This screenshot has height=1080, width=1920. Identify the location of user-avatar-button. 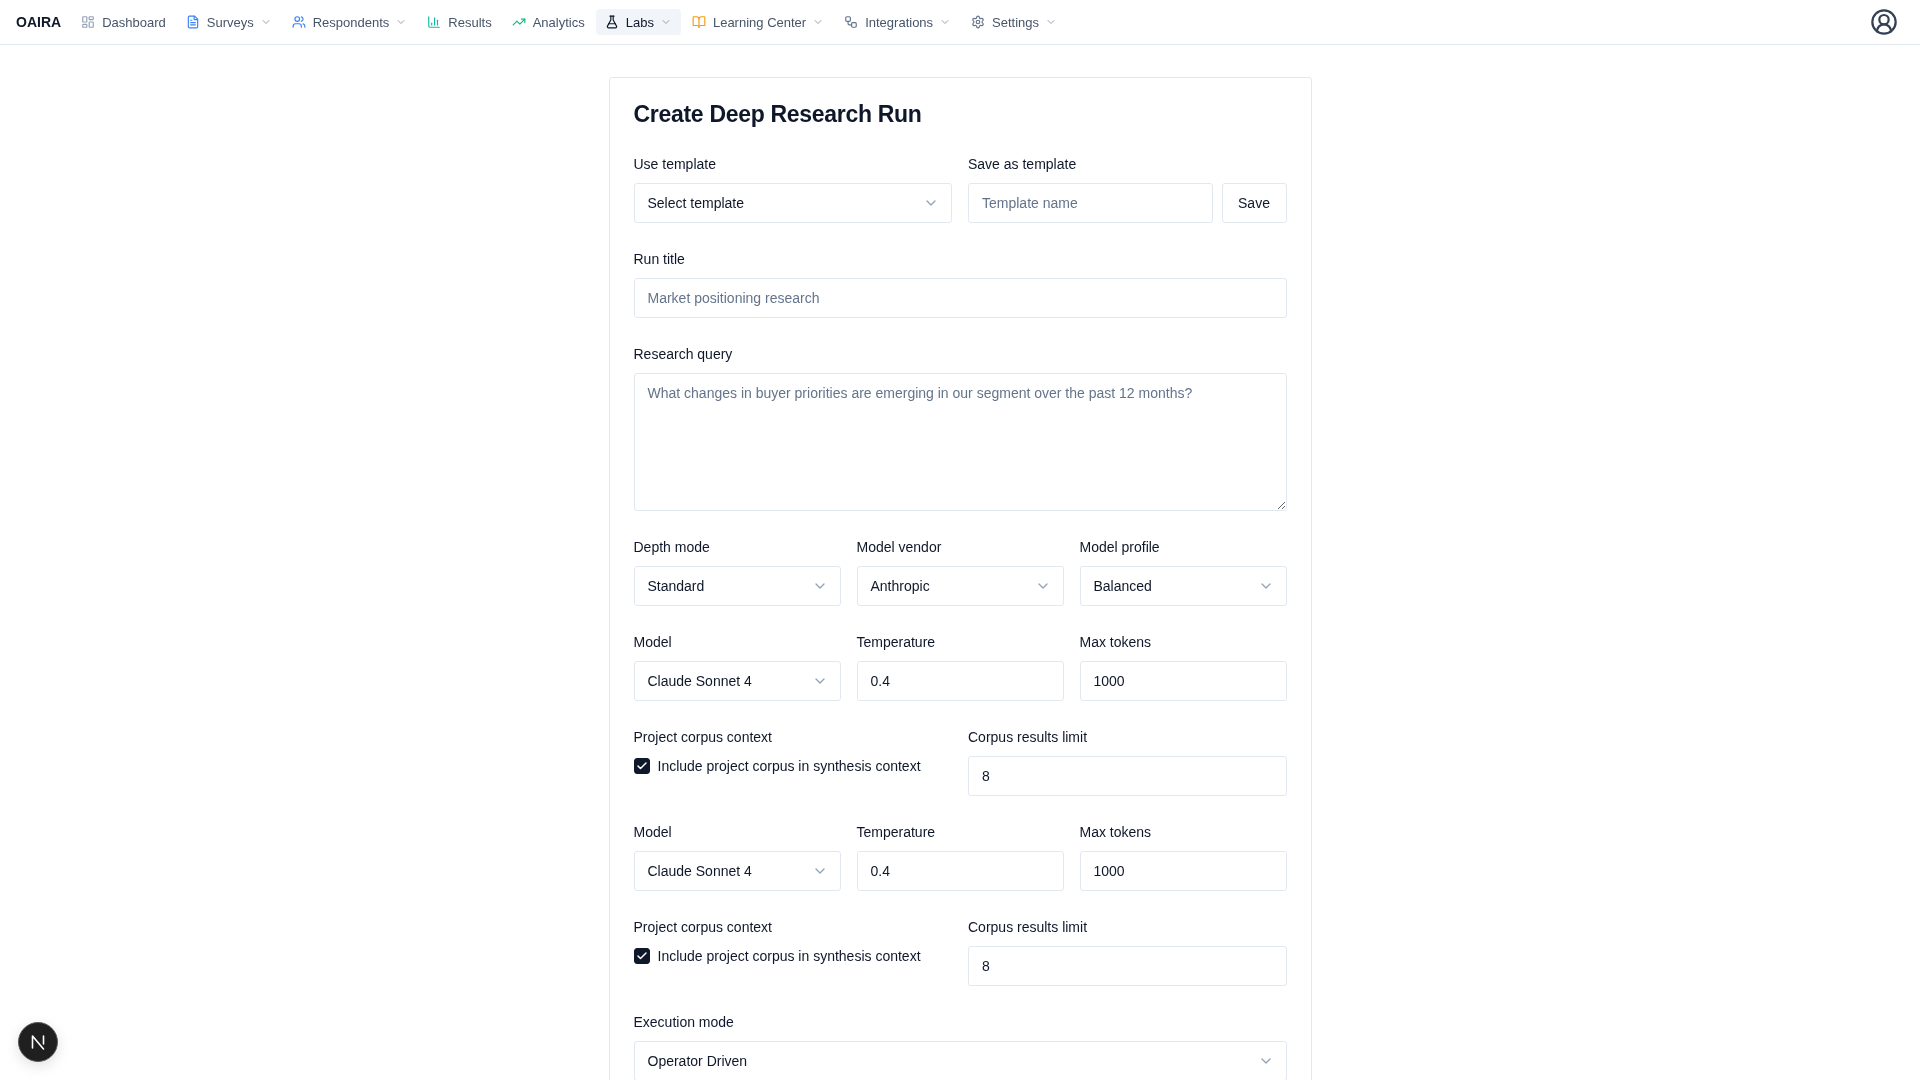
(1884, 22).